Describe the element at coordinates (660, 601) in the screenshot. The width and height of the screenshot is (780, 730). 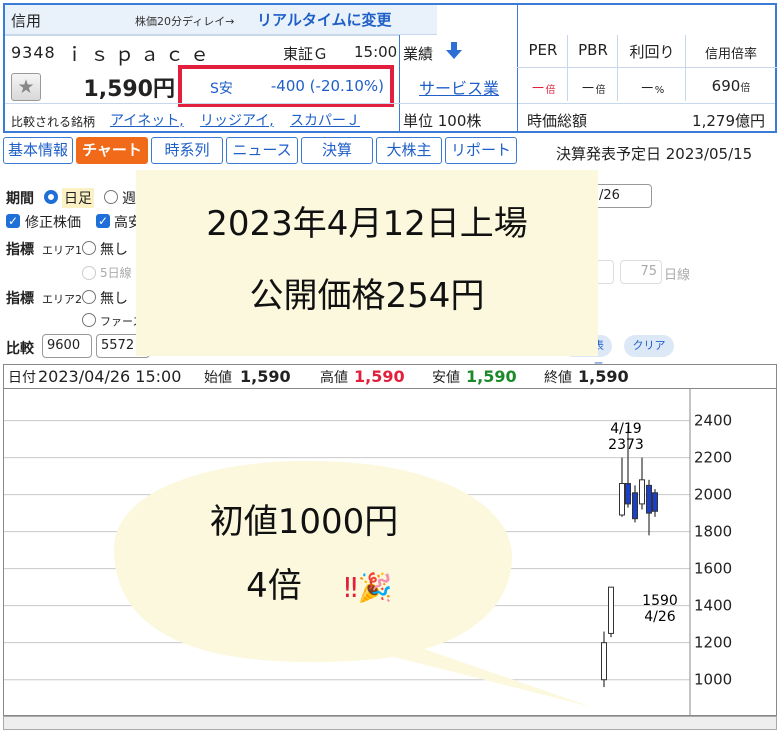
I see `last-price-label: 1590` at that location.